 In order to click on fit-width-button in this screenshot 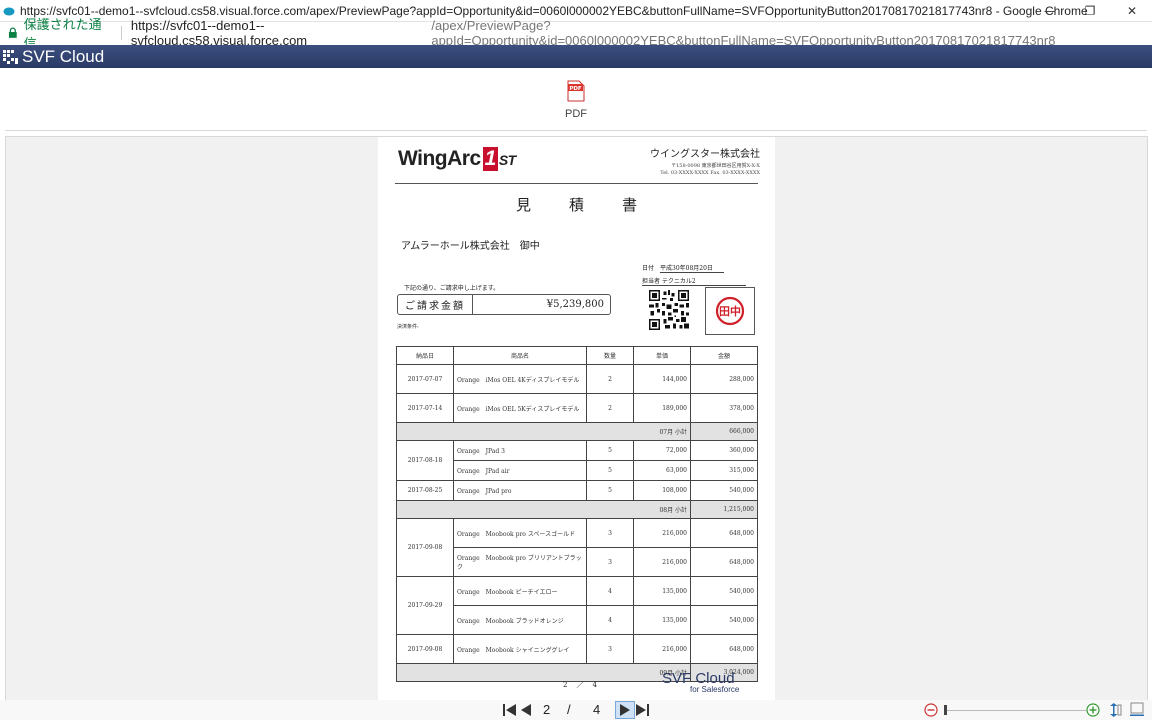, I will do `click(1137, 710)`.